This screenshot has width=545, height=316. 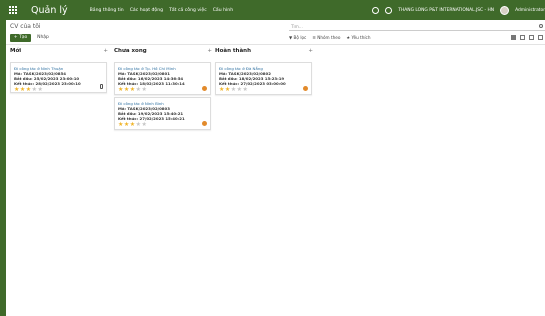 I want to click on view-switcher, so click(x=527, y=37).